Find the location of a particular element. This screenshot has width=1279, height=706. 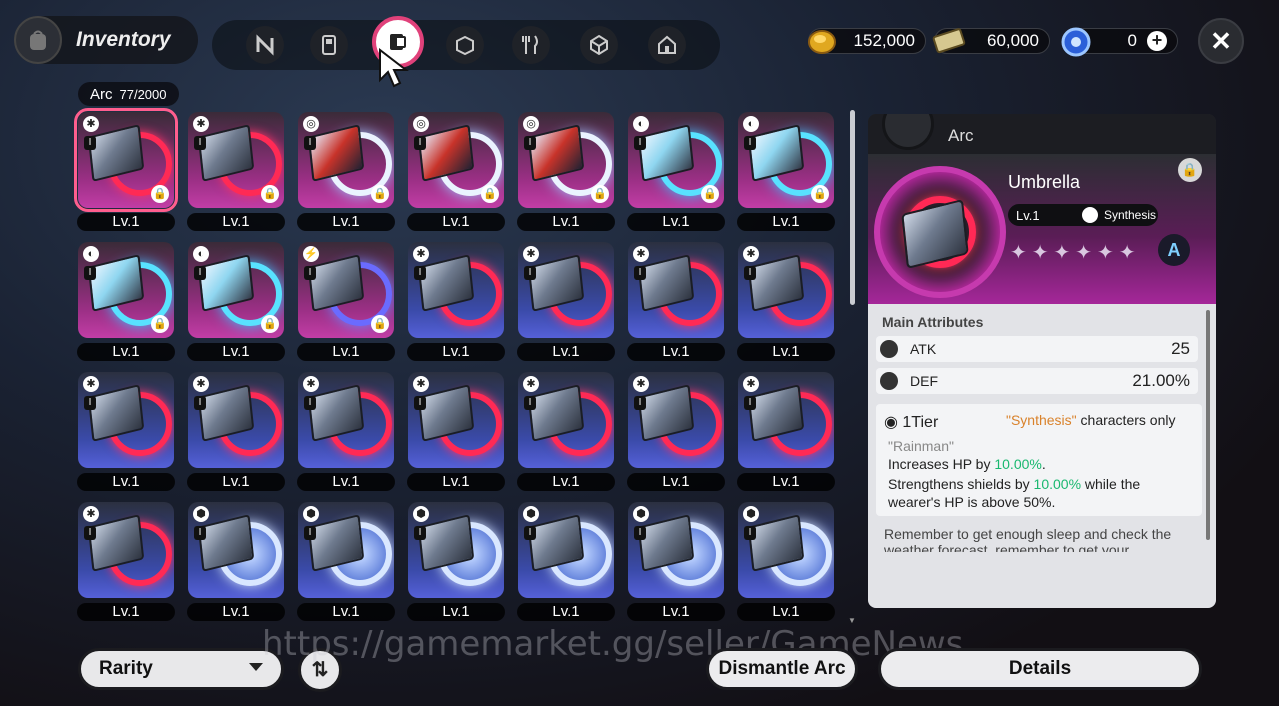

detail-header: Arc is located at coordinates (1042, 134).